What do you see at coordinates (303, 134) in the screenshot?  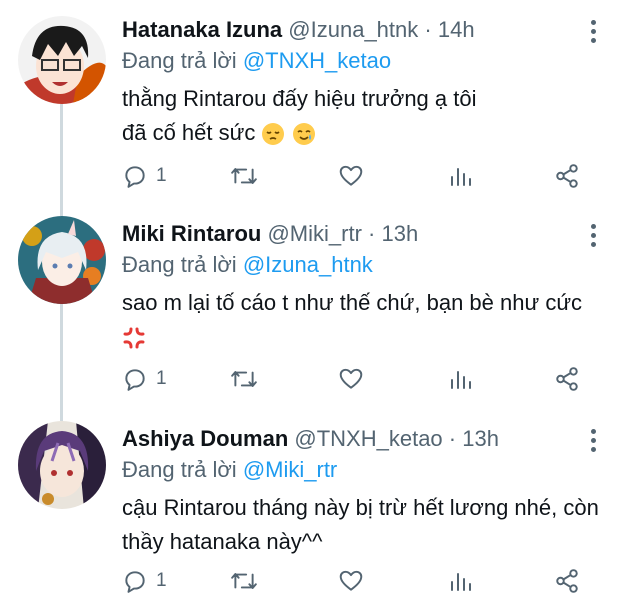 I see `smiling-face-with-tear-icon` at bounding box center [303, 134].